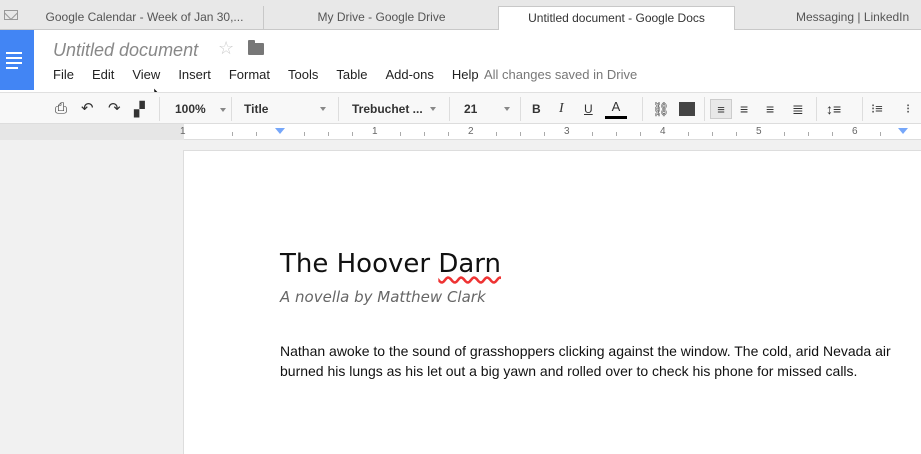  I want to click on star-icon: ☆, so click(226, 48).